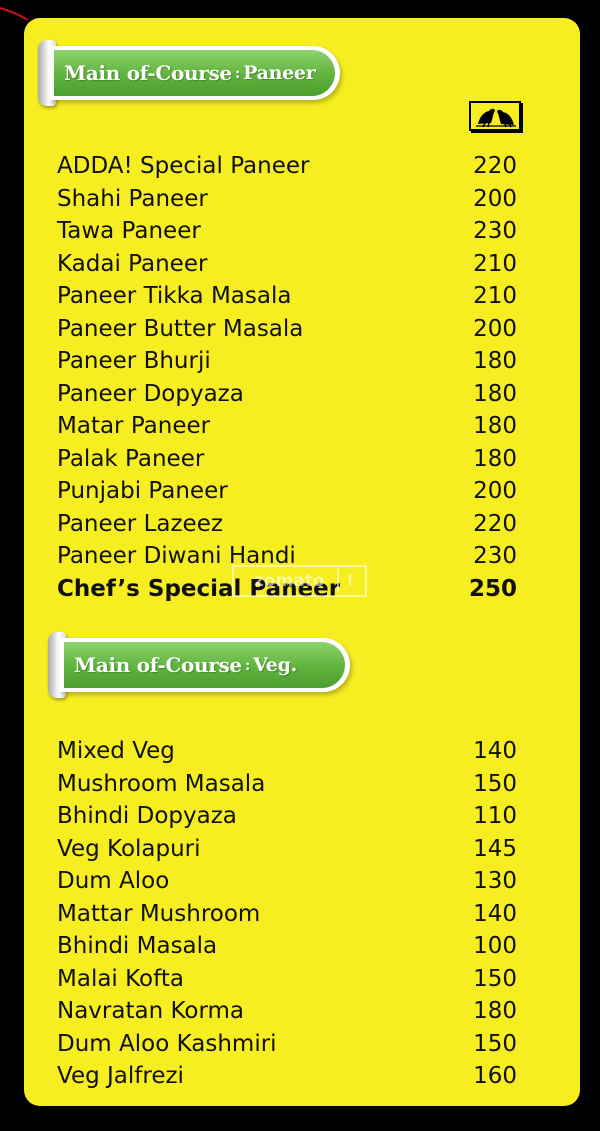 Image resolution: width=600 pixels, height=1131 pixels. Describe the element at coordinates (131, 458) in the screenshot. I see `menu-item-name: Palak Paneer` at that location.